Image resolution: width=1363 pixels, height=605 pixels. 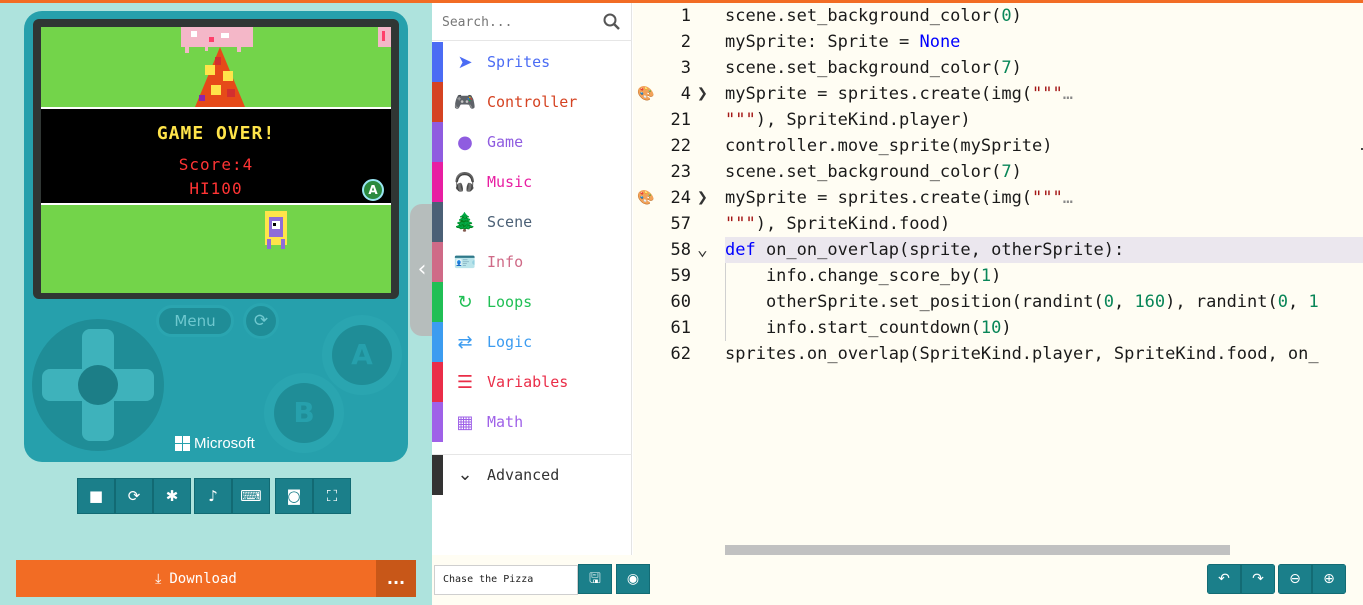 I want to click on a-button-hint-icon: A, so click(x=373, y=190).